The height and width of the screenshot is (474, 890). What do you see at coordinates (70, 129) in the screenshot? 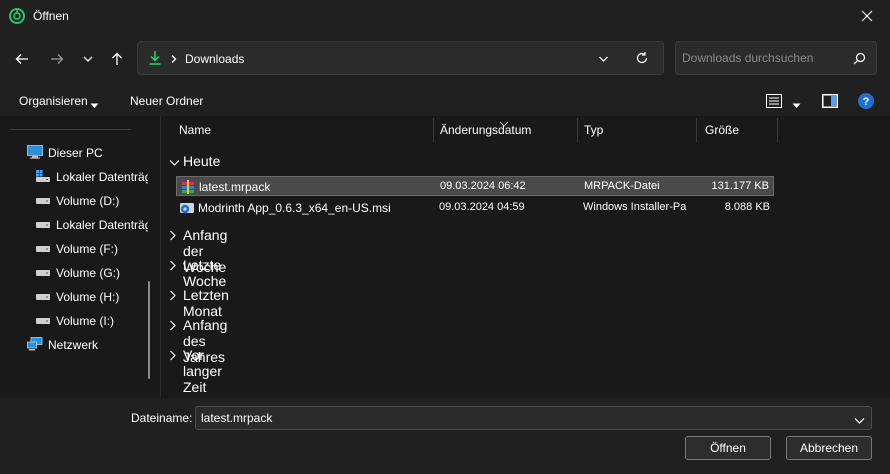
I see `sidebar-divider` at bounding box center [70, 129].